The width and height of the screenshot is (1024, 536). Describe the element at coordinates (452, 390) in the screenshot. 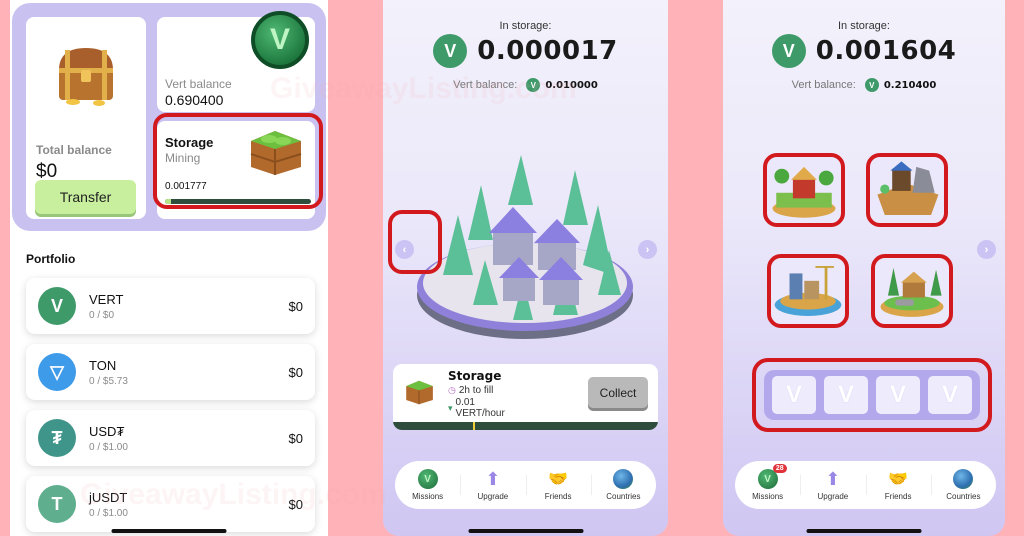

I see `clock-icon: ◷` at that location.